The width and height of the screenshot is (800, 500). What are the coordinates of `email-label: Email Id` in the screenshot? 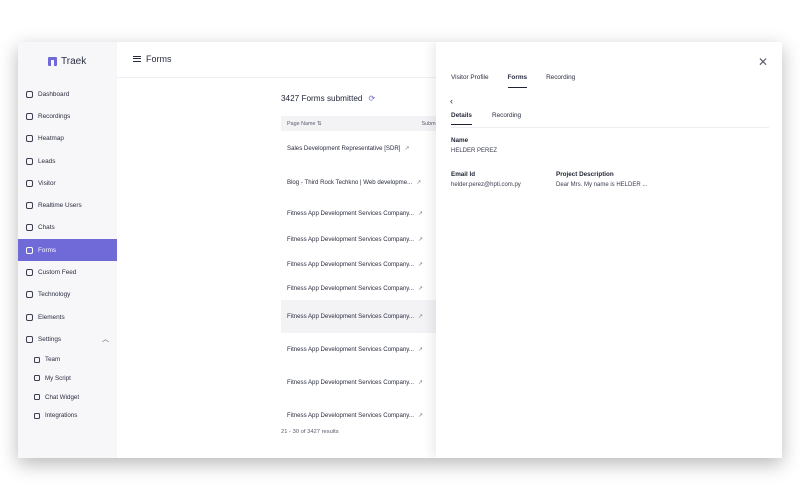 It's located at (463, 174).